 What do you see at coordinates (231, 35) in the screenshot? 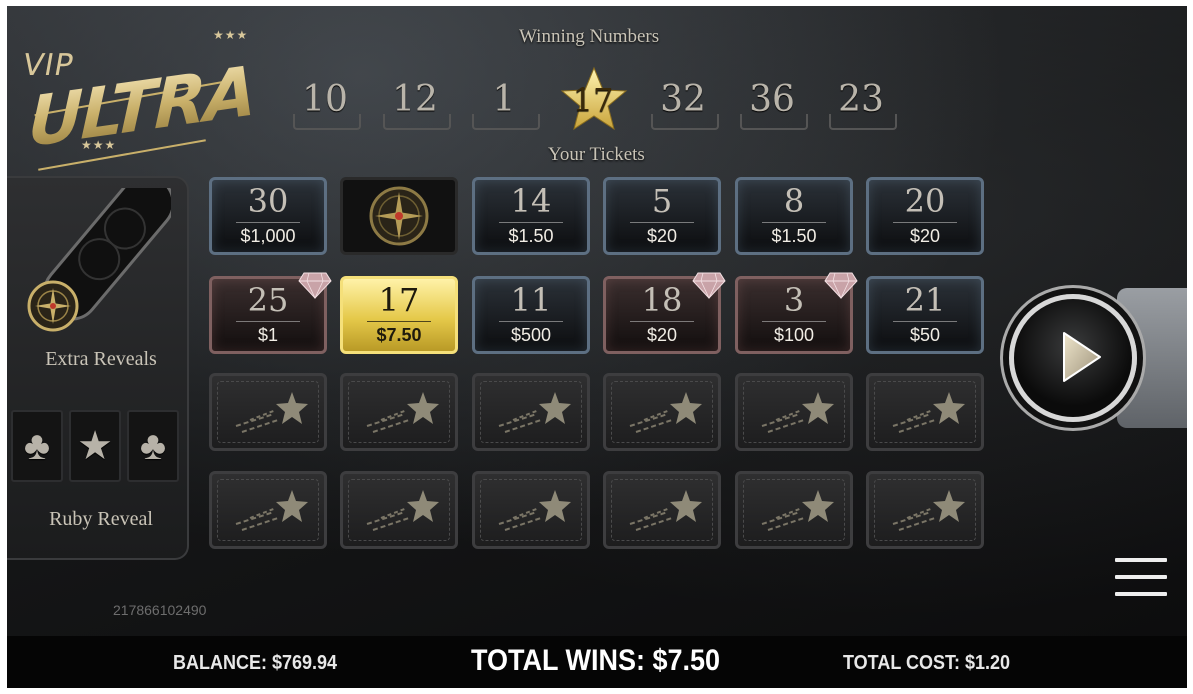
I see `logo-stars-top: ★★★` at bounding box center [231, 35].